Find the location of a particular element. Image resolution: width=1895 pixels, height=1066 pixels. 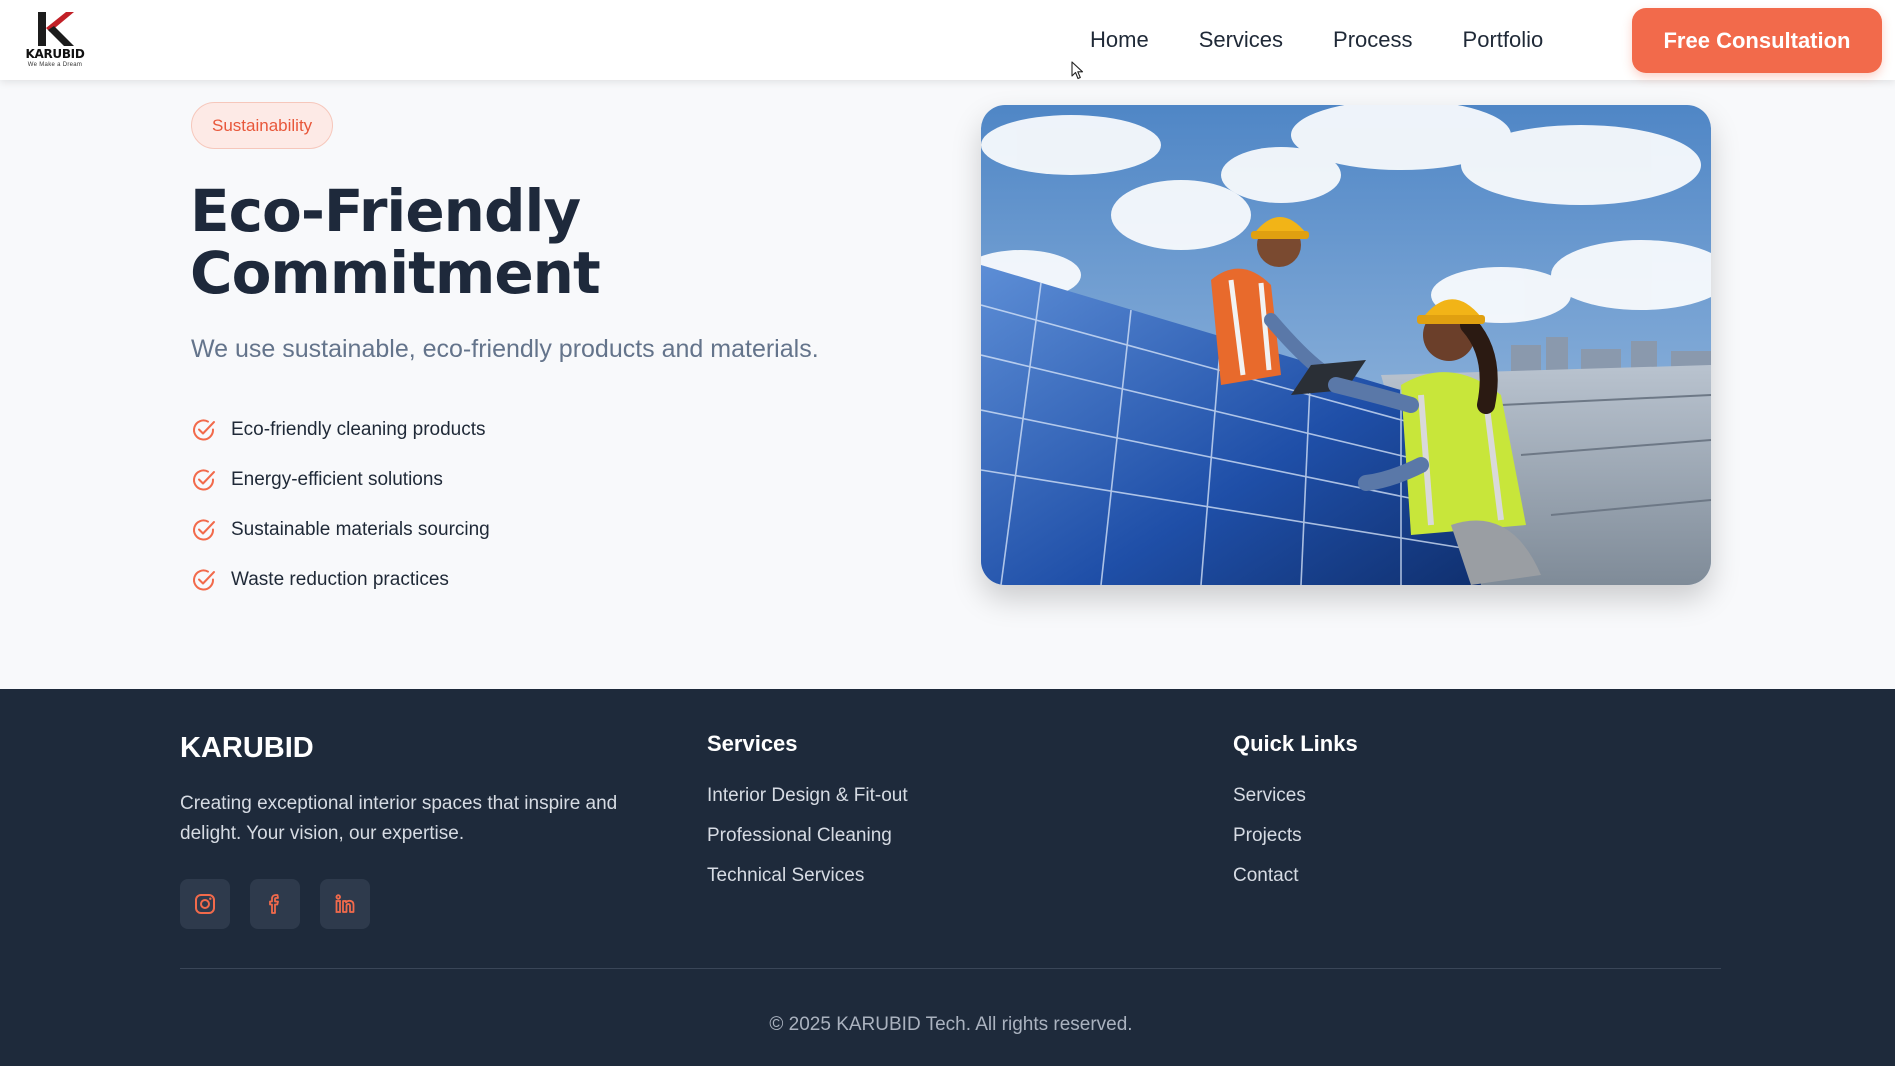

section-title: Eco-Friendly Commitment is located at coordinates (540, 242).